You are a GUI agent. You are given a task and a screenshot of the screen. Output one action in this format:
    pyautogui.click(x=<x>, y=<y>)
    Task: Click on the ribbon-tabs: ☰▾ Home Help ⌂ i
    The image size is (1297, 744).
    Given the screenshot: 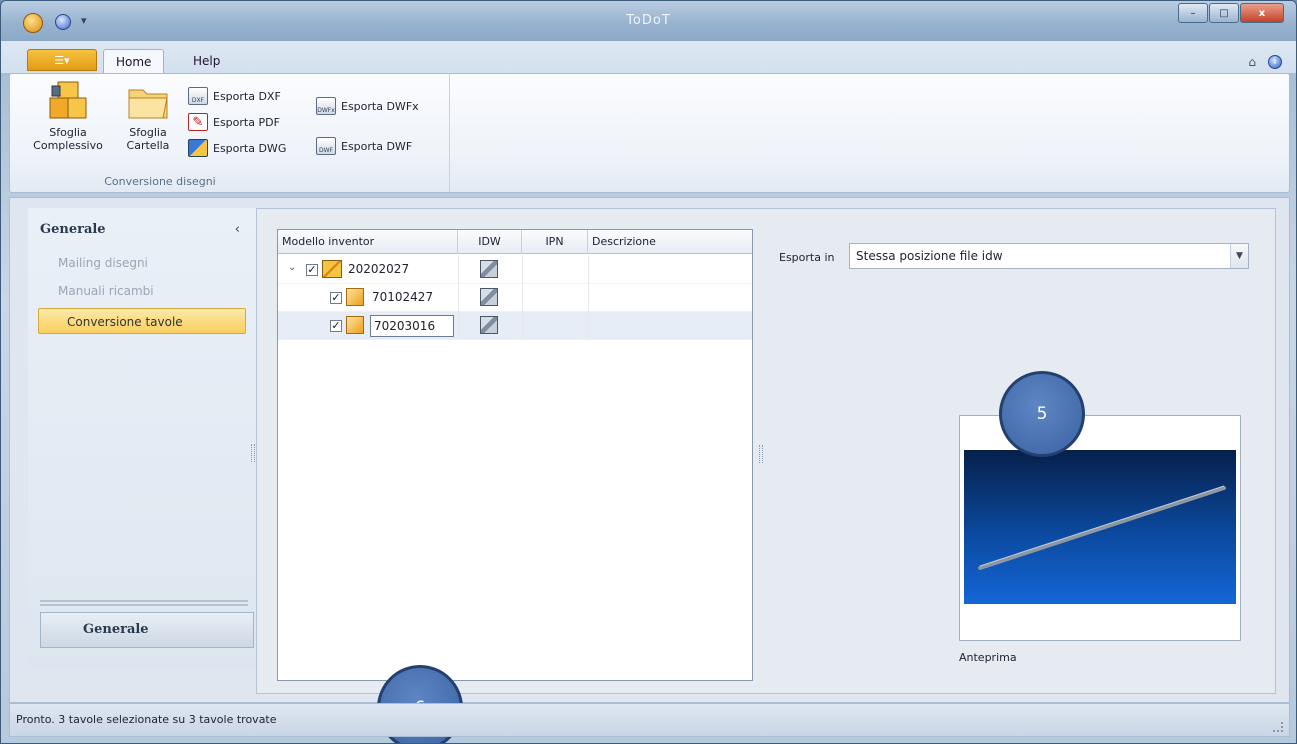 What is the action you would take?
    pyautogui.click(x=648, y=57)
    